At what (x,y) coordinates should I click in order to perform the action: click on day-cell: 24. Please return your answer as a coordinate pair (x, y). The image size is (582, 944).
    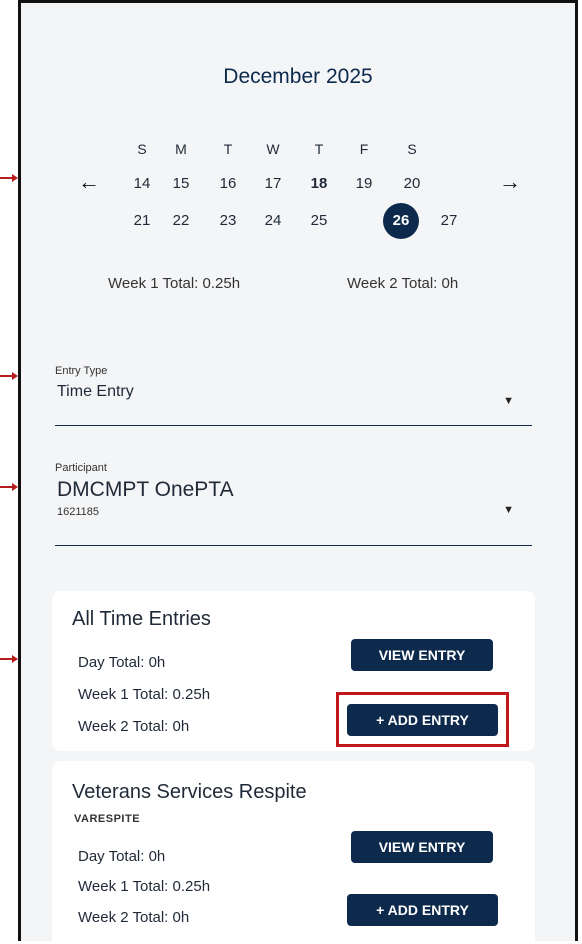
    Looking at the image, I should click on (273, 221).